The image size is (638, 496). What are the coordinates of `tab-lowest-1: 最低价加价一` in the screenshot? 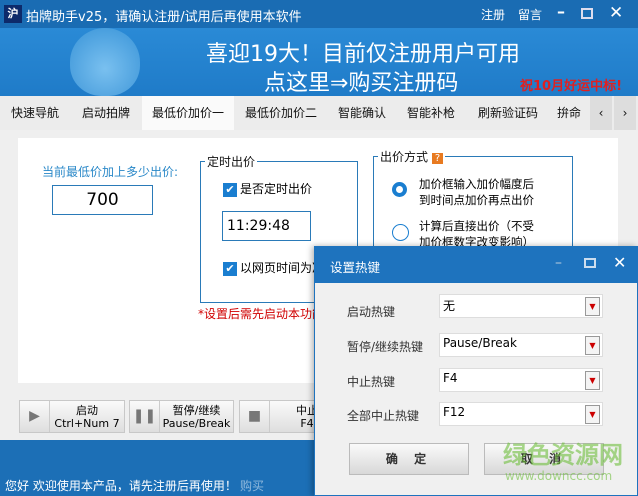 It's located at (188, 113).